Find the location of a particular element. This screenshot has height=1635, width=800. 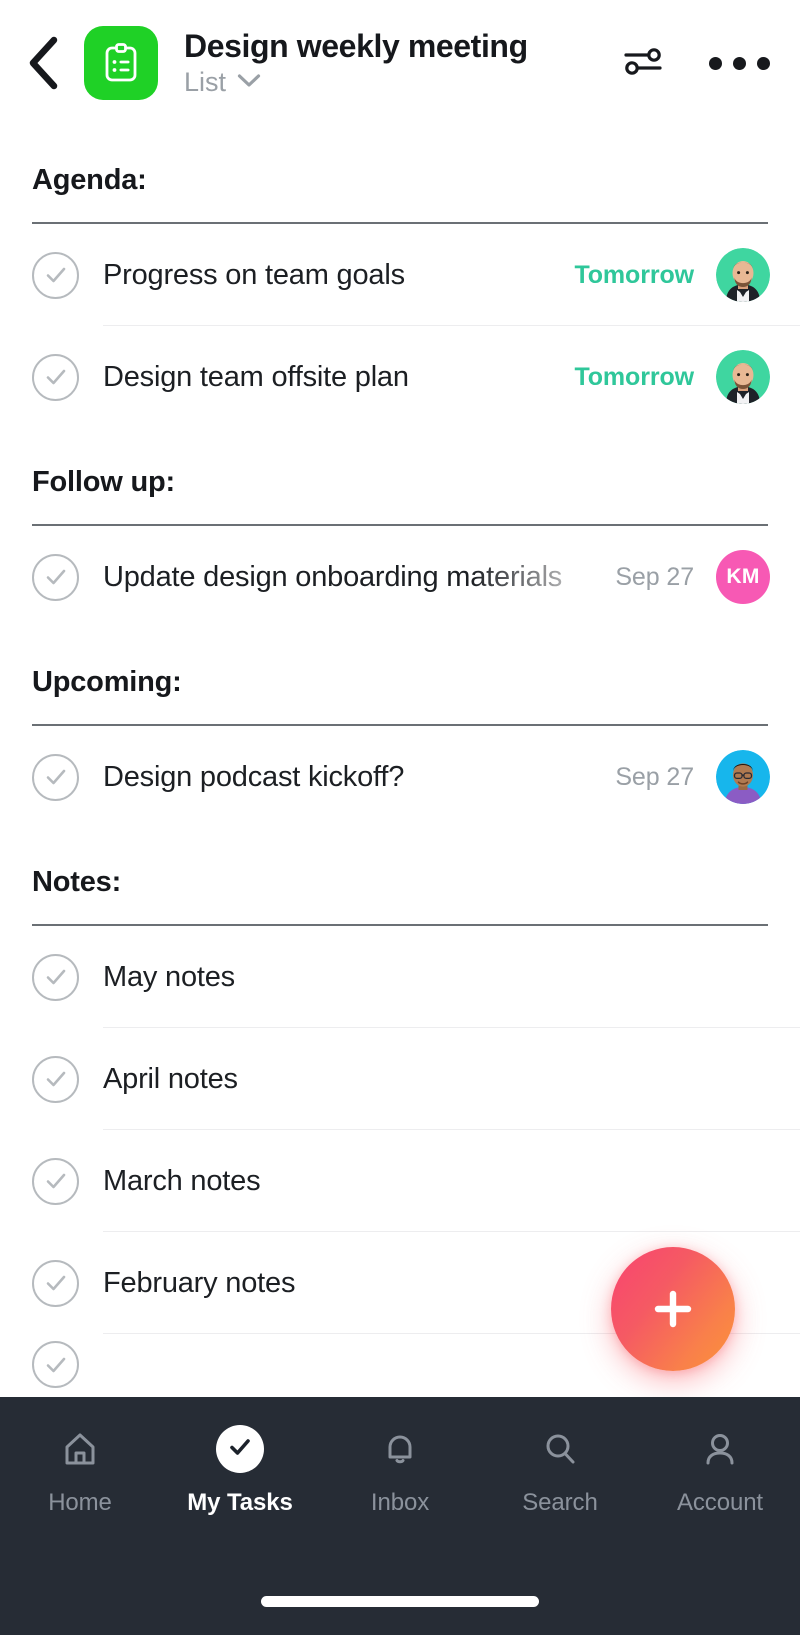

table-row: Progress on team goals Tomorrow is located at coordinates (400, 275).